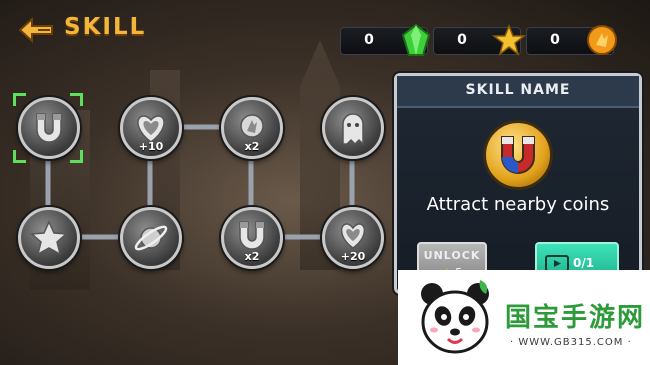  Describe the element at coordinates (353, 256) in the screenshot. I see `skill-level-label: +20` at that location.